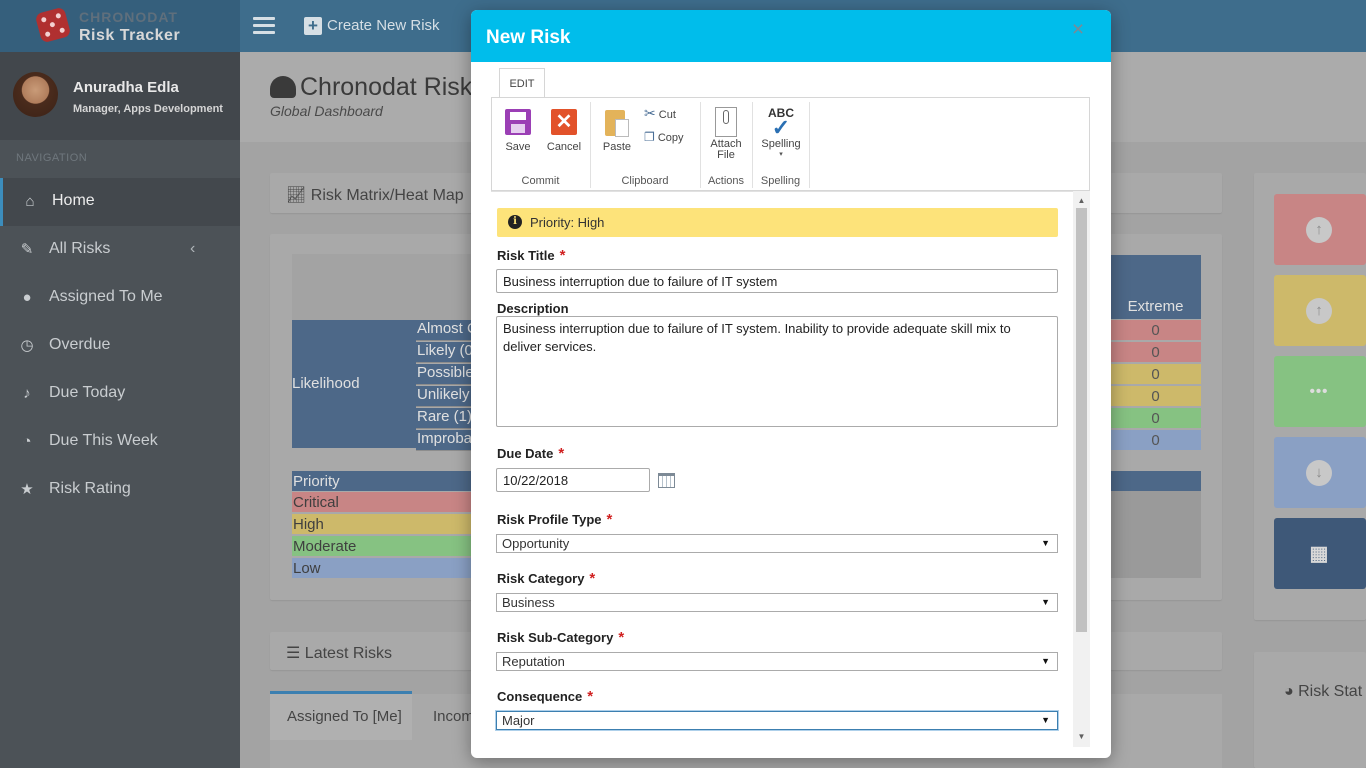 The image size is (1366, 768). I want to click on ellipsis-icon: •••, so click(1319, 391).